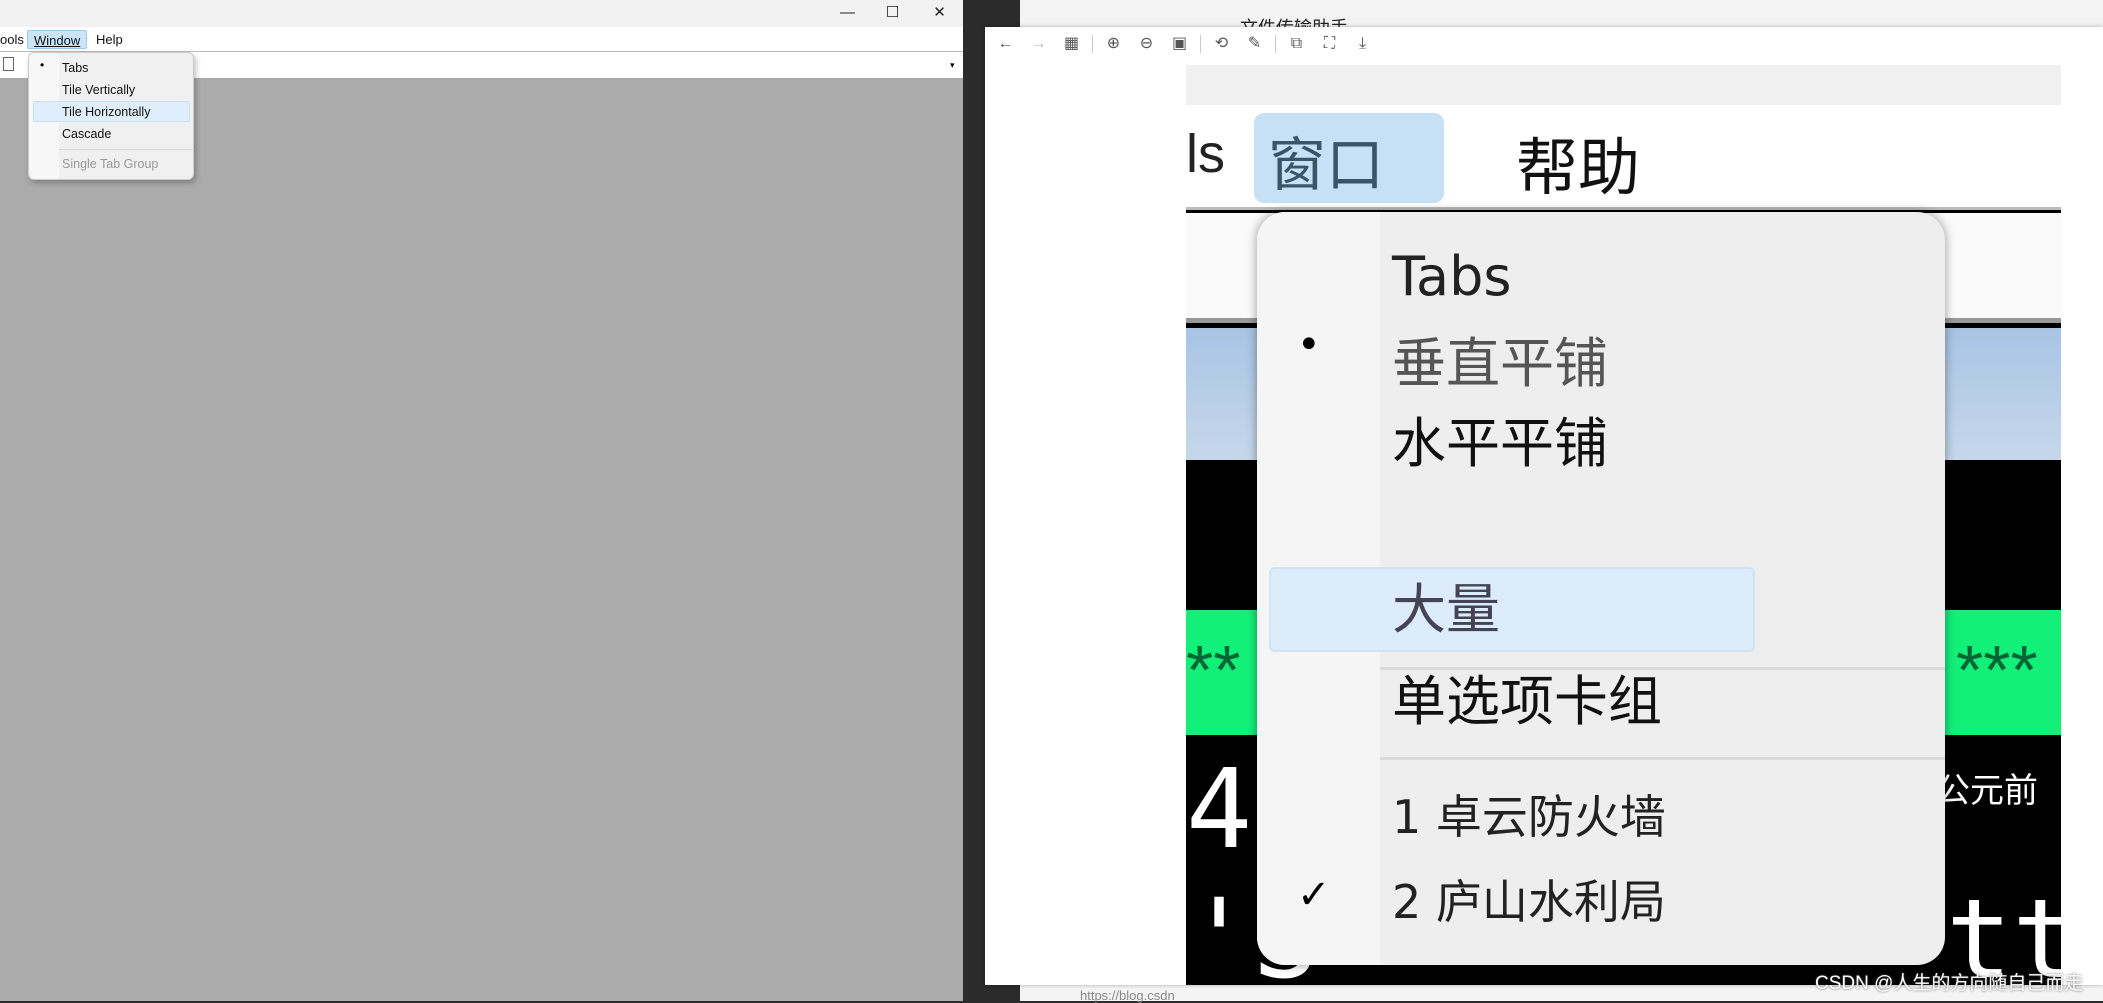 Image resolution: width=2103 pixels, height=1003 pixels. What do you see at coordinates (1446, 609) in the screenshot?
I see `image-menu-item: 大量` at bounding box center [1446, 609].